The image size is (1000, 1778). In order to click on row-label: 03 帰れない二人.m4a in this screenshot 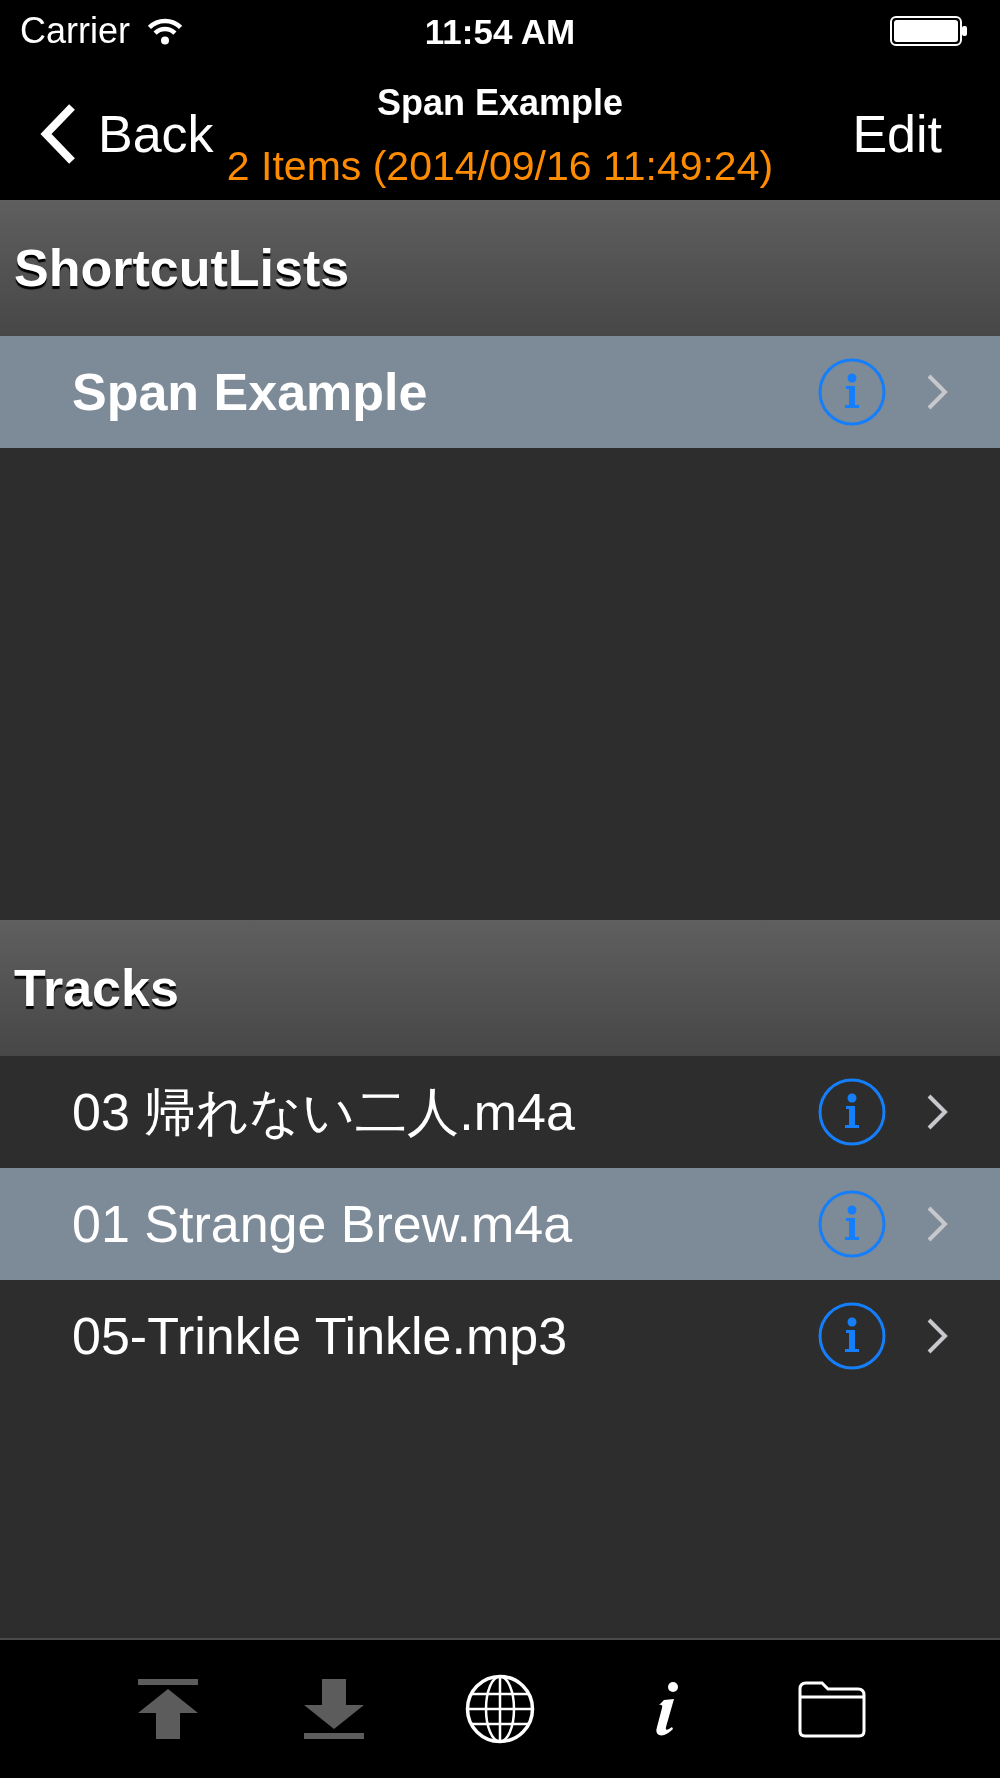, I will do `click(324, 1112)`.